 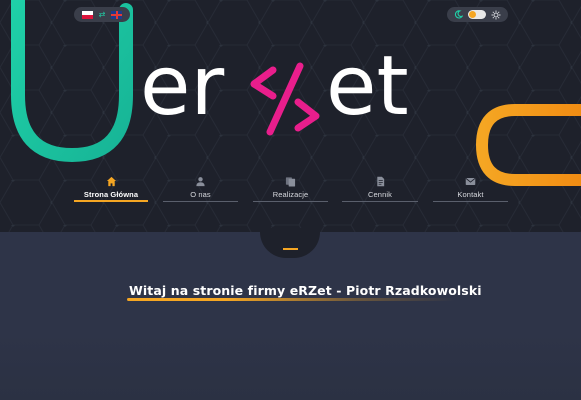 What do you see at coordinates (470, 194) in the screenshot?
I see `nav-label-contact: Kontakt` at bounding box center [470, 194].